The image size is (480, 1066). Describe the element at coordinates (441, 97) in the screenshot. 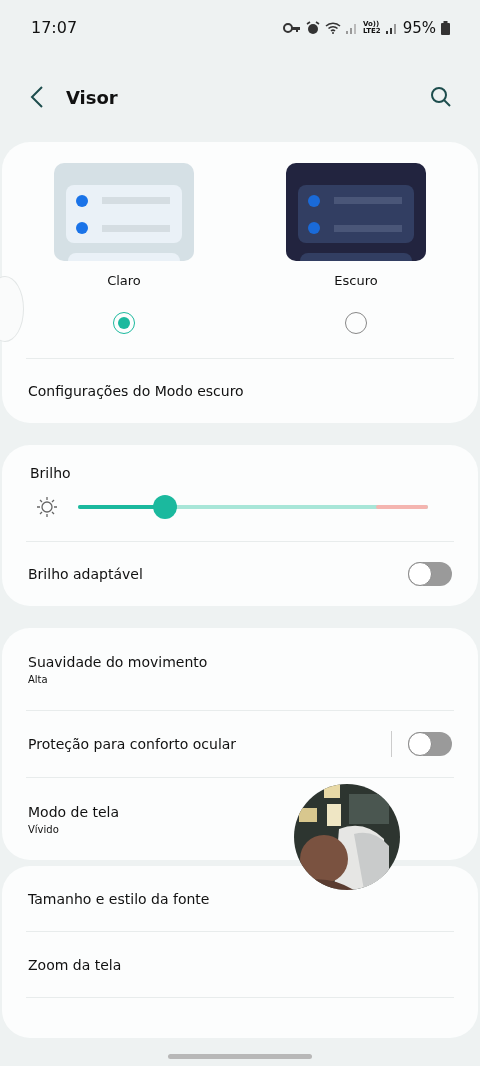

I see `search-icon` at that location.